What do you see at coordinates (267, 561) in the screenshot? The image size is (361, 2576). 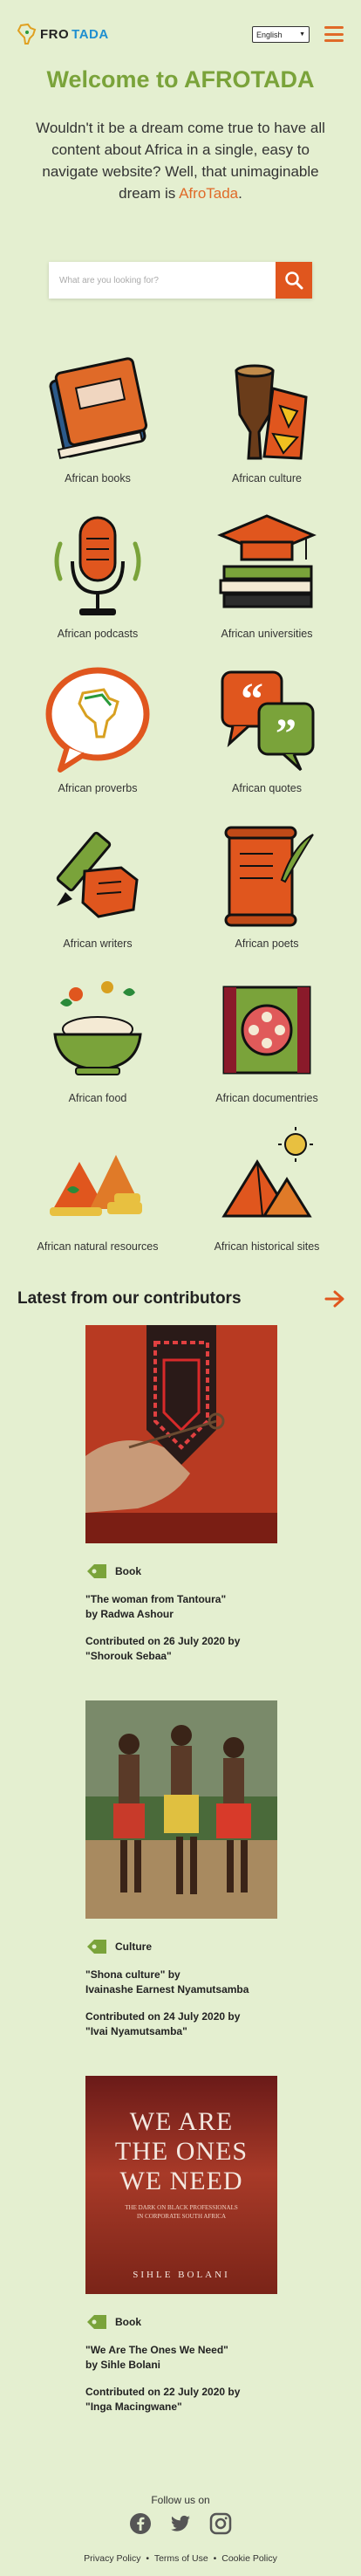 I see `graduation-cap-icon` at bounding box center [267, 561].